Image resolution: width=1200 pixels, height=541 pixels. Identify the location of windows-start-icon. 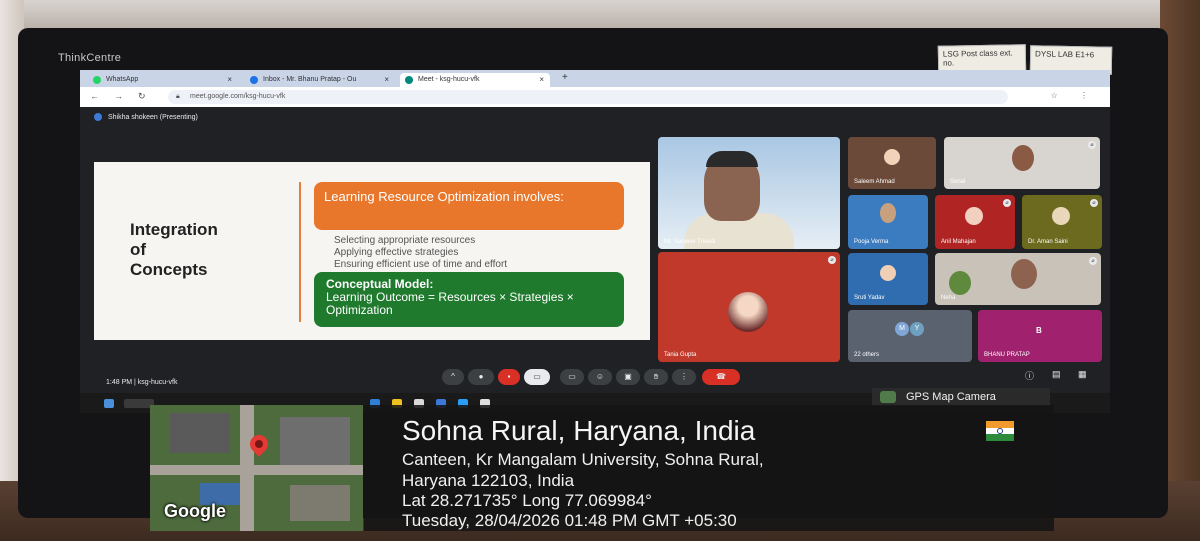
(109, 403).